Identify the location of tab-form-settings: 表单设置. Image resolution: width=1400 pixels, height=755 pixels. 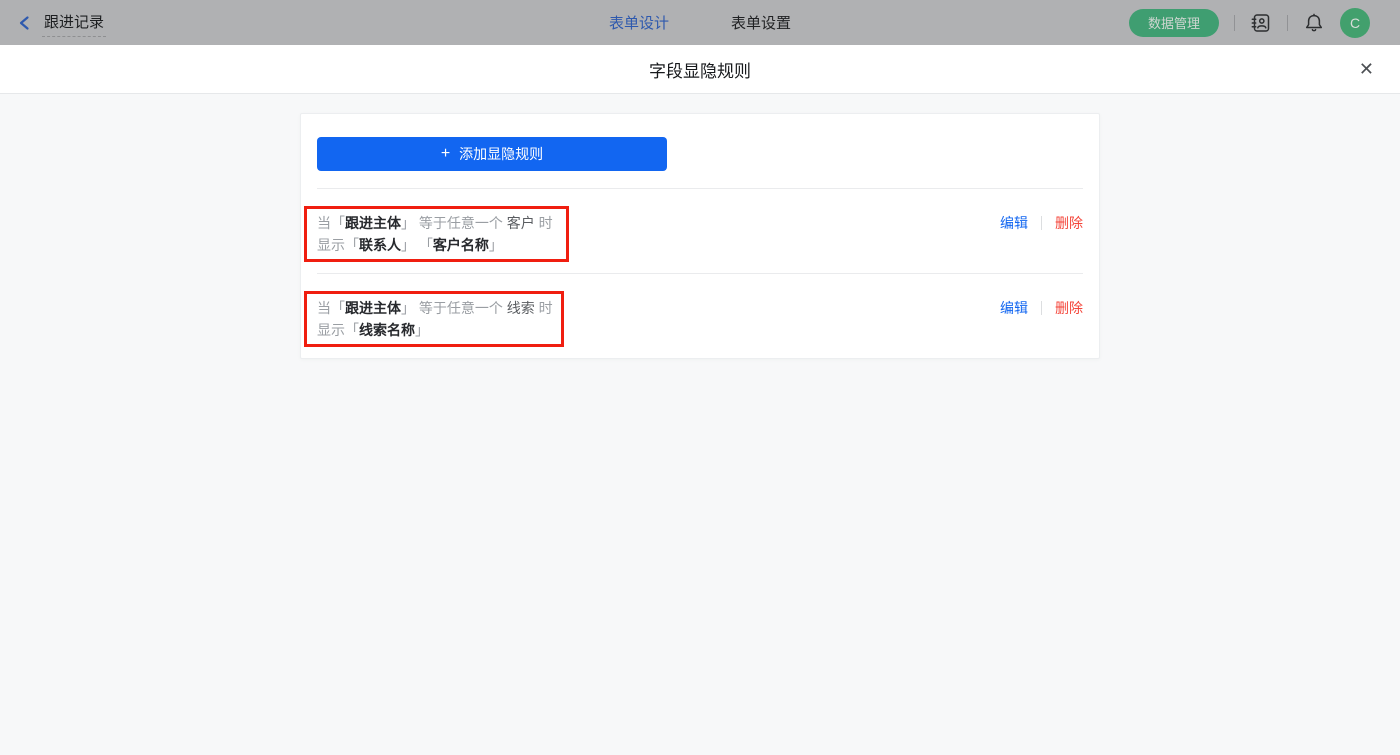
(761, 22).